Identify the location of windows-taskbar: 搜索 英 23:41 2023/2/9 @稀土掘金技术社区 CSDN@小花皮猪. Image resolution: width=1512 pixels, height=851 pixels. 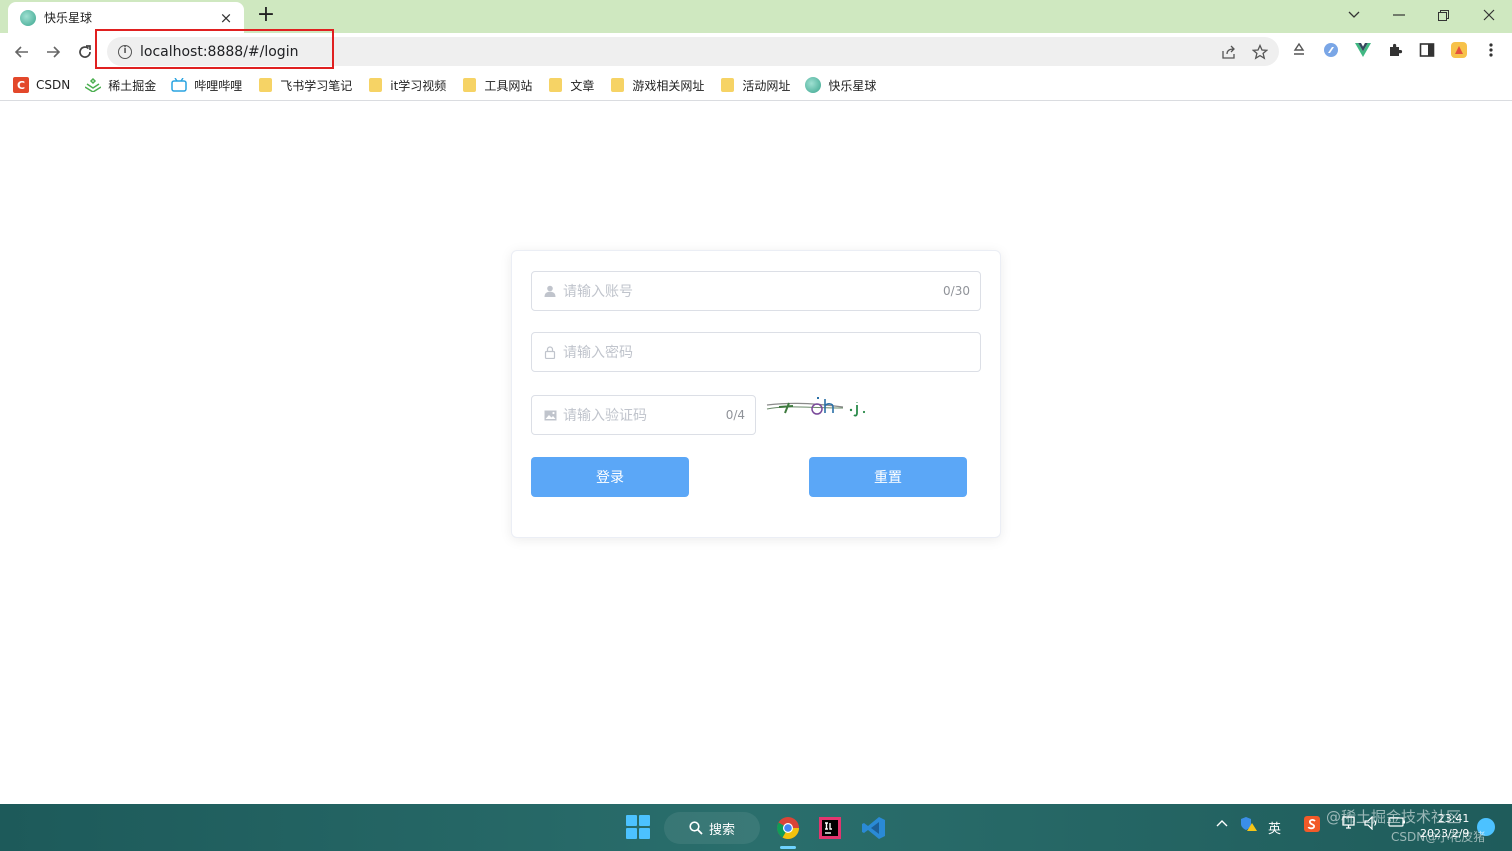
(756, 827).